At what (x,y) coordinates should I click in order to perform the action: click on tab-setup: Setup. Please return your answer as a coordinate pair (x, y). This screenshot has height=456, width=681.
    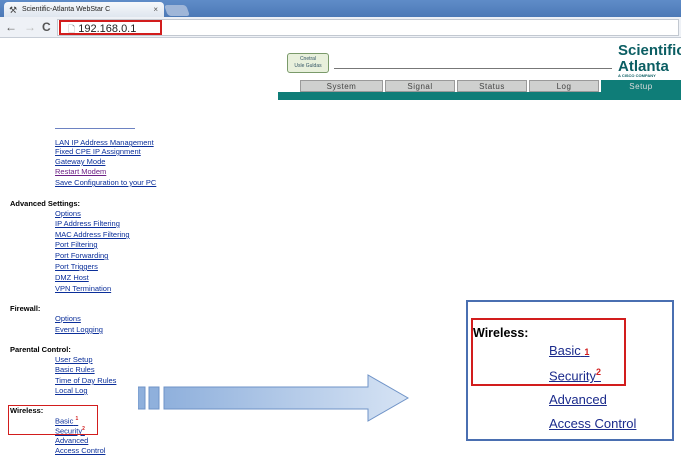
    Looking at the image, I should click on (641, 86).